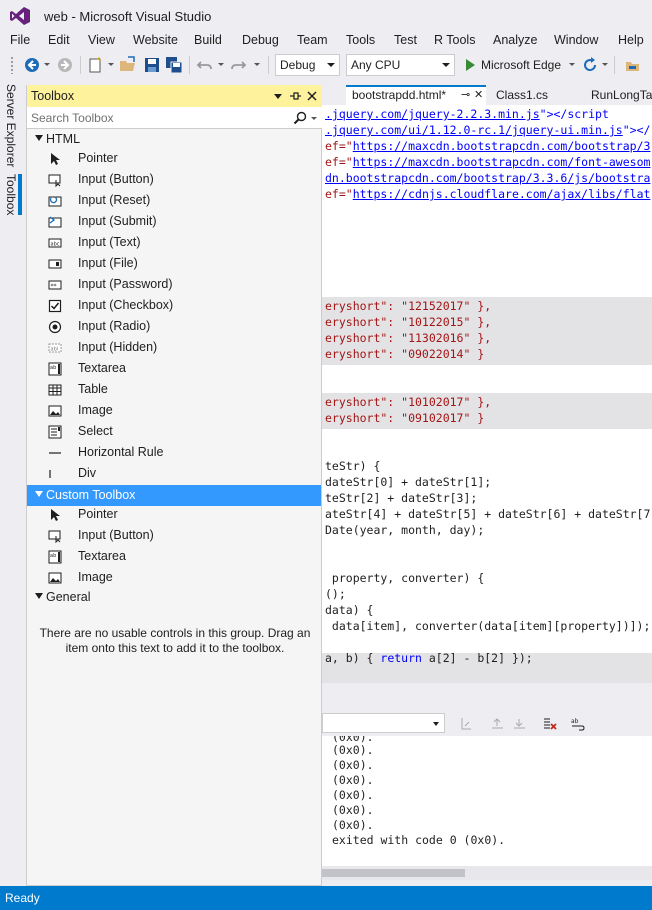 This screenshot has height=910, width=652. I want to click on toolbox-item-textarea: ab Textarea, so click(174, 368).